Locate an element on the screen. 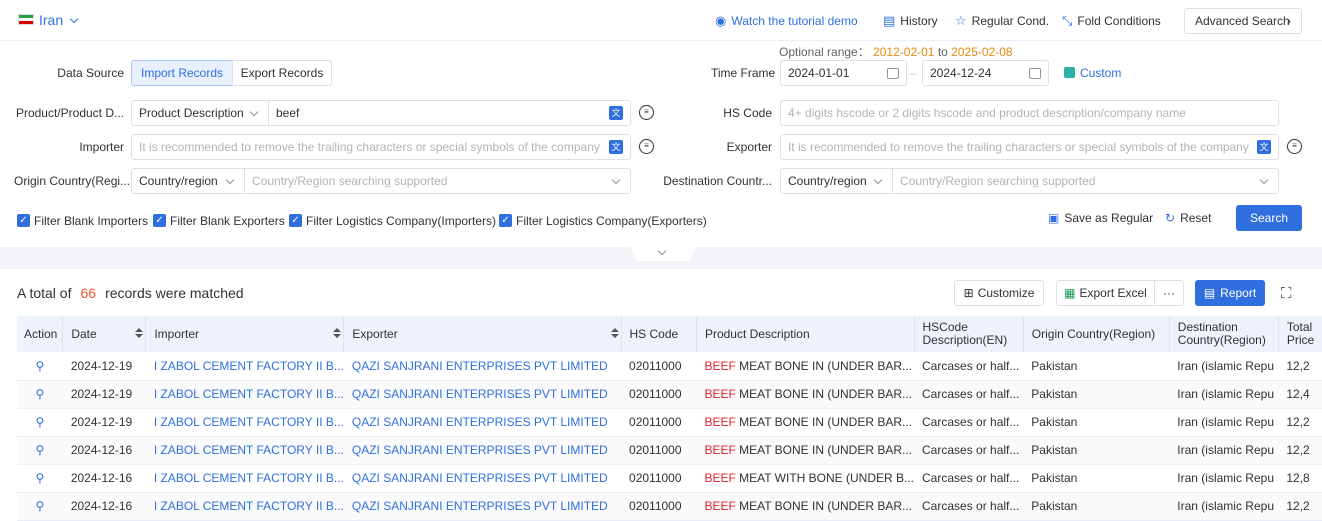 This screenshot has width=1322, height=521. tutorial-link: ◉ Watch the tutorial demo is located at coordinates (786, 21).